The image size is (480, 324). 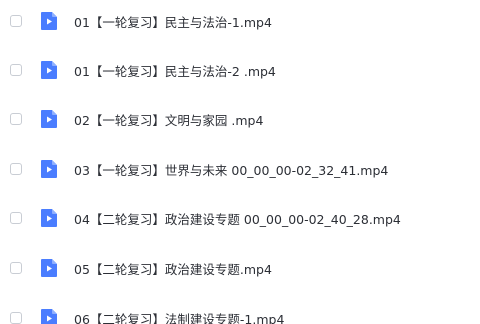 What do you see at coordinates (175, 70) in the screenshot?
I see `file-name: 01【一轮复习】民主与法治-2 .mp4` at bounding box center [175, 70].